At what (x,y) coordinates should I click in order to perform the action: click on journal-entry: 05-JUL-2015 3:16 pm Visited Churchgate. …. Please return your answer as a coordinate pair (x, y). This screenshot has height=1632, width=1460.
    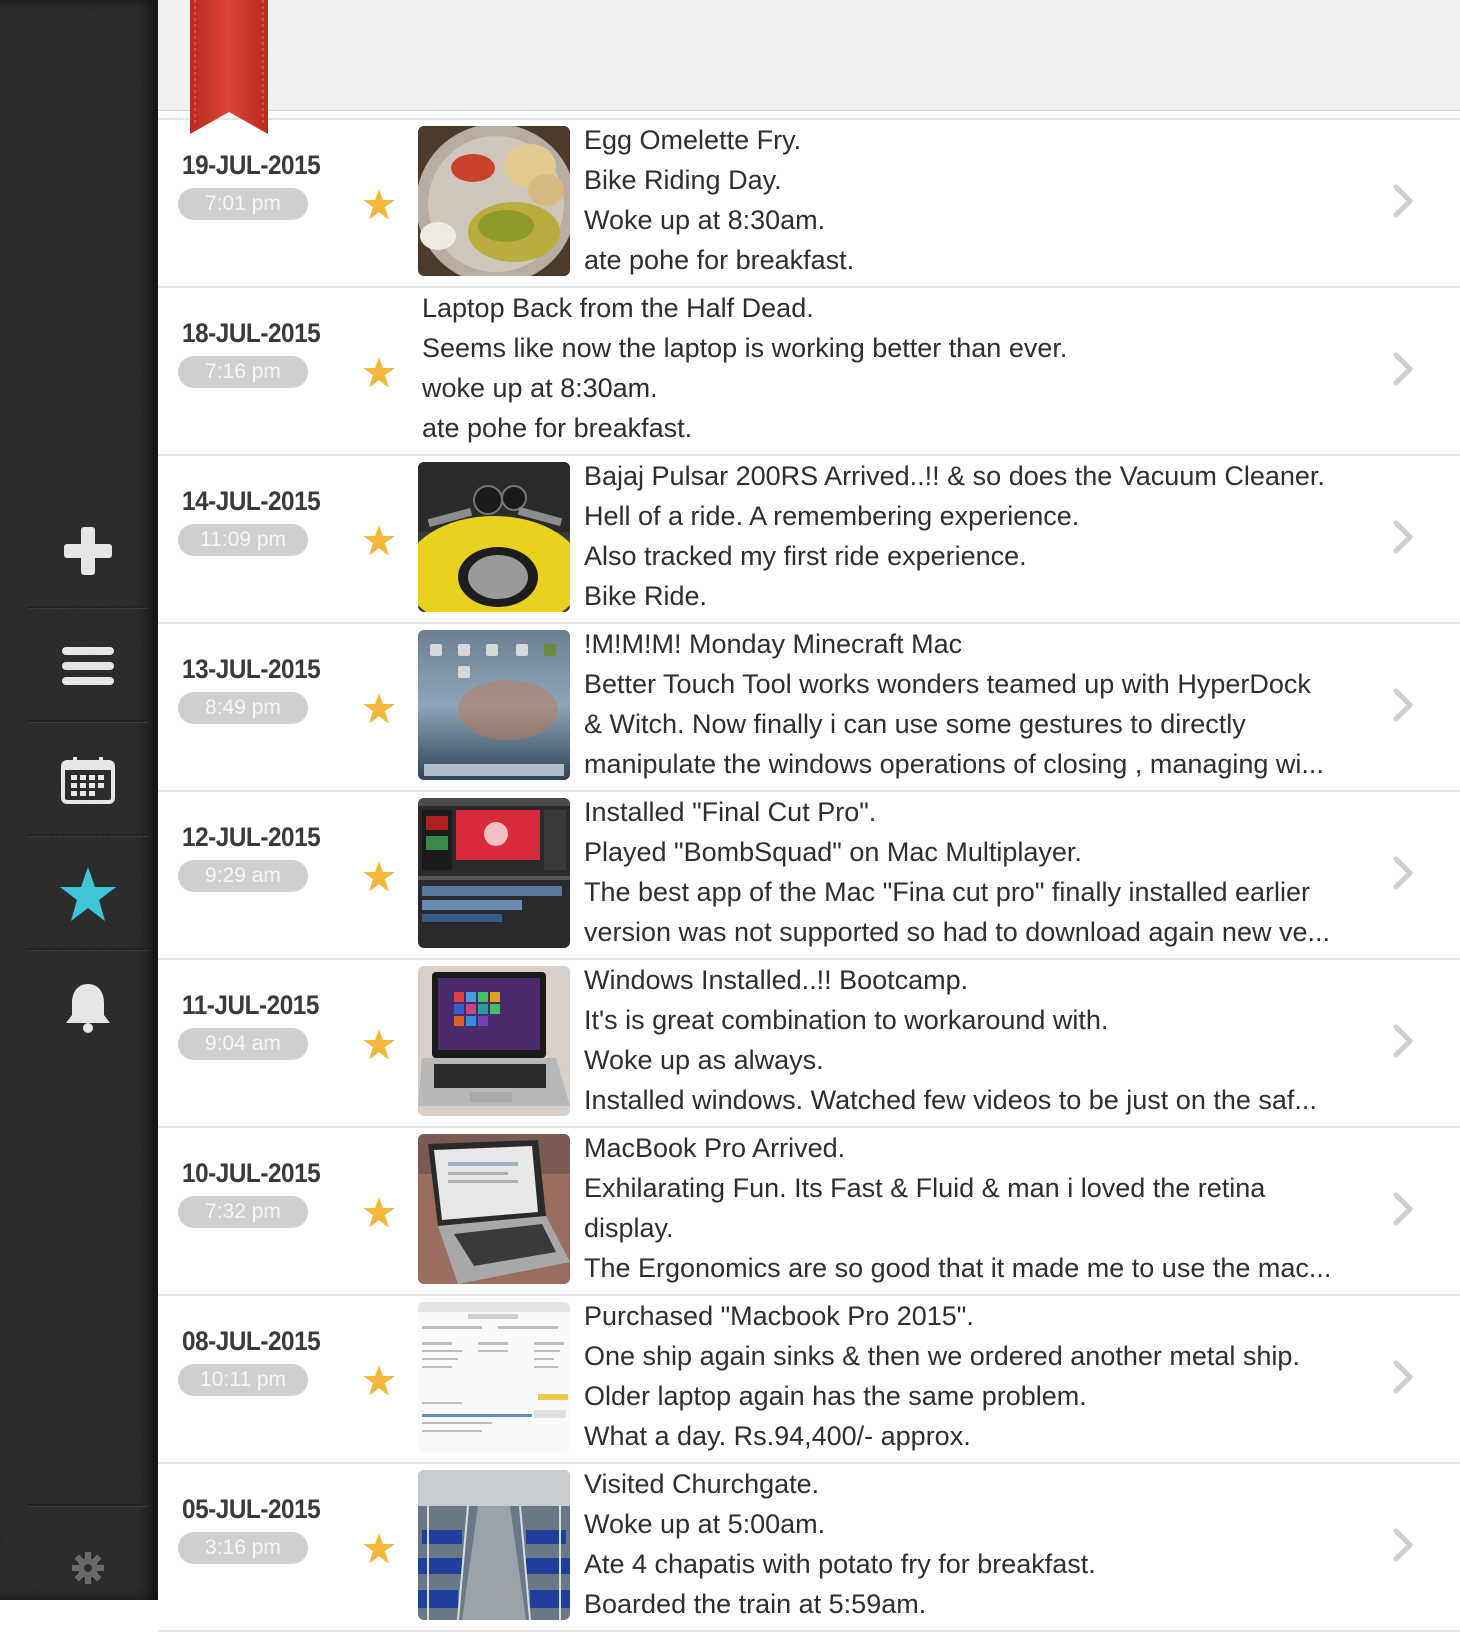
    Looking at the image, I should click on (809, 1548).